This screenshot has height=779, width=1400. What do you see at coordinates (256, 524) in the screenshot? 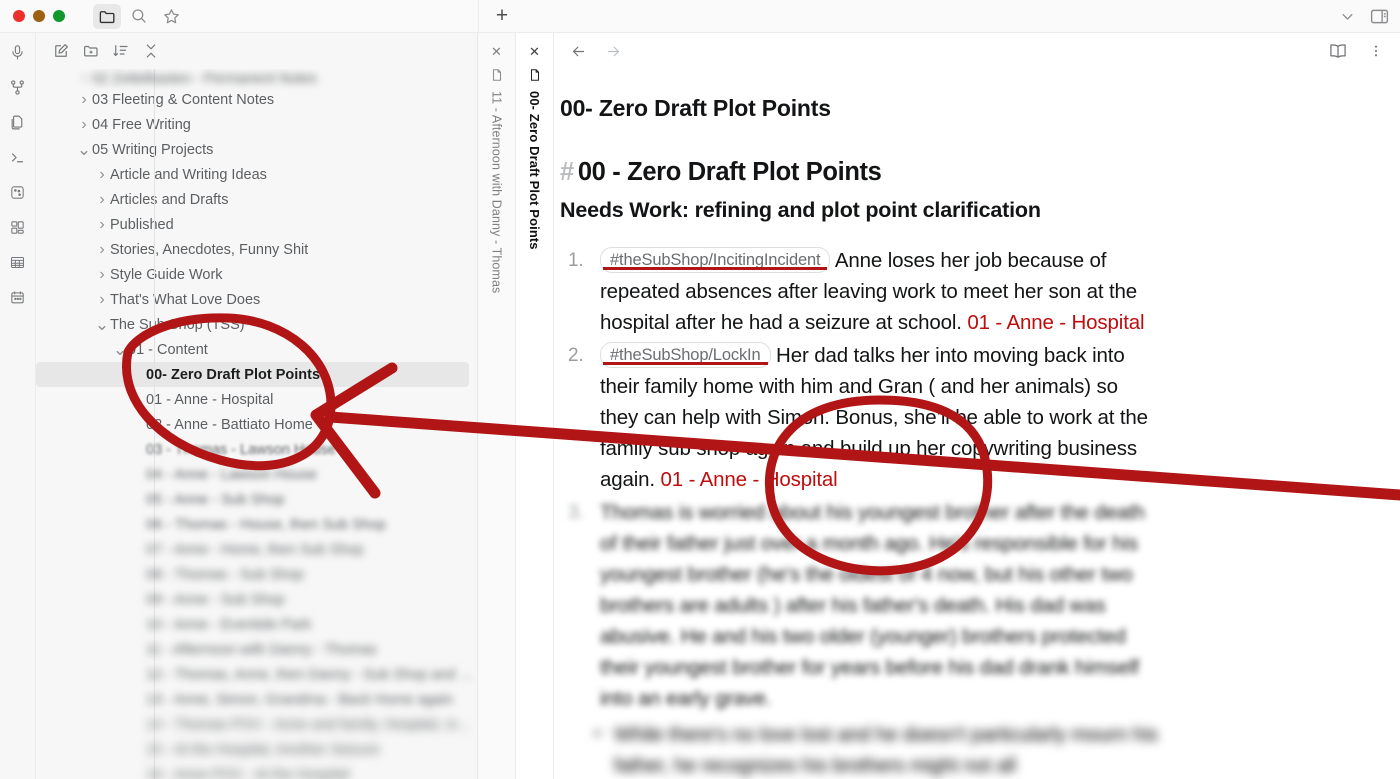
I see `tree-file-item: 06 - Thomas - House, then Sub Shop` at bounding box center [256, 524].